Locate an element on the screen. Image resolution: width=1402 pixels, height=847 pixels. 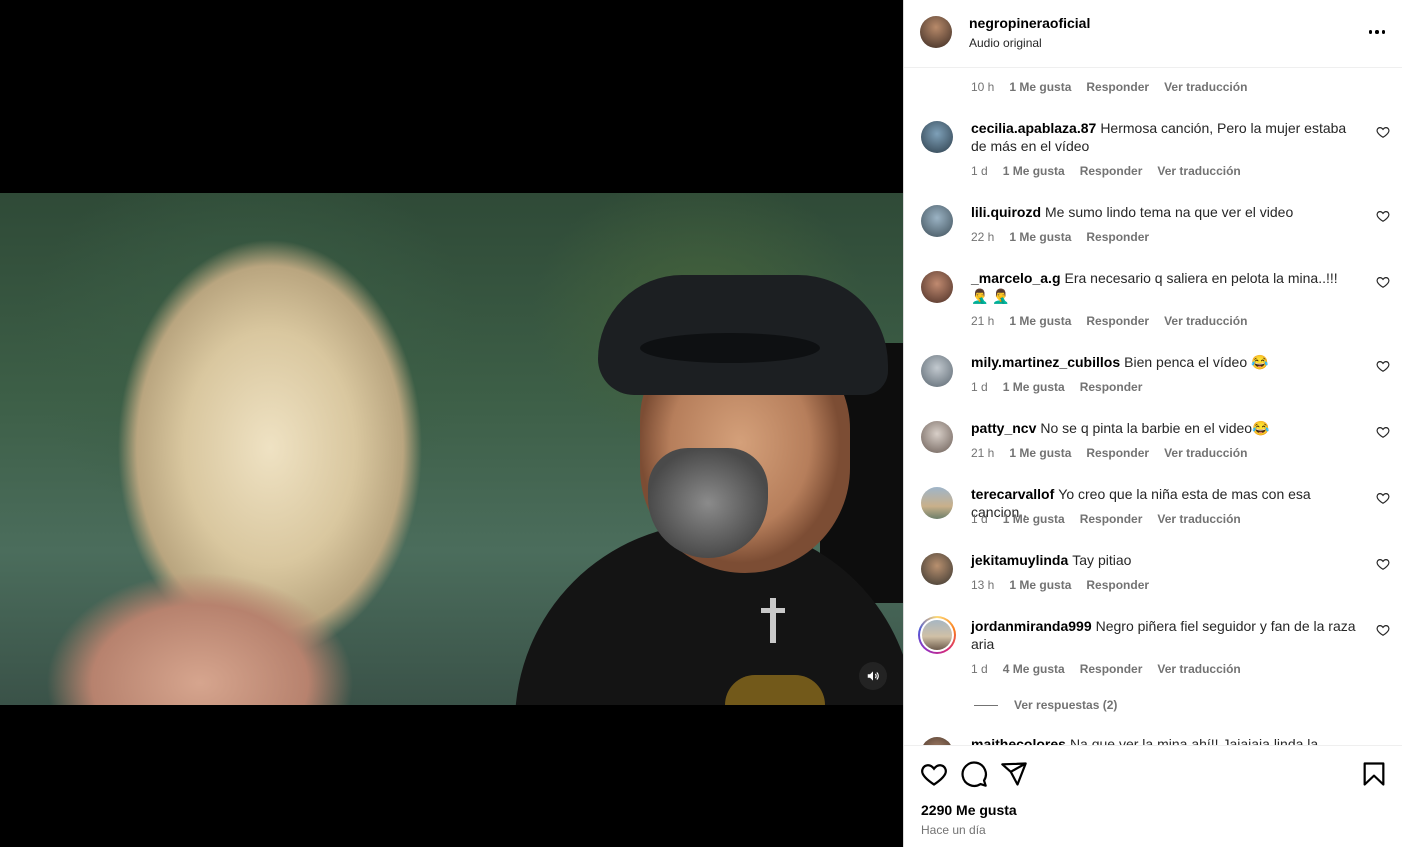
comment-text: jekitamuylinda Tay pitiao is located at coordinates (1163, 560).